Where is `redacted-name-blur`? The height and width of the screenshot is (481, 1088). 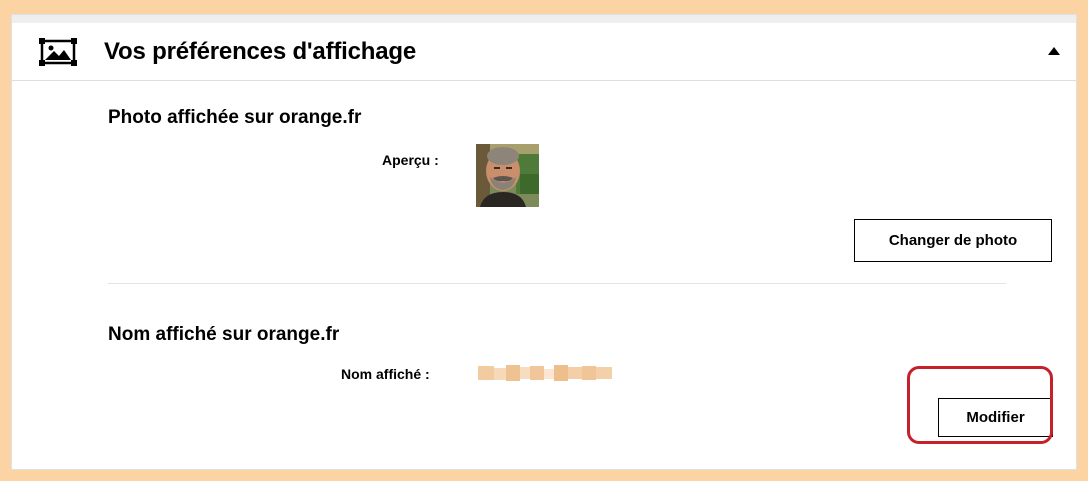
redacted-name-blur is located at coordinates (545, 373).